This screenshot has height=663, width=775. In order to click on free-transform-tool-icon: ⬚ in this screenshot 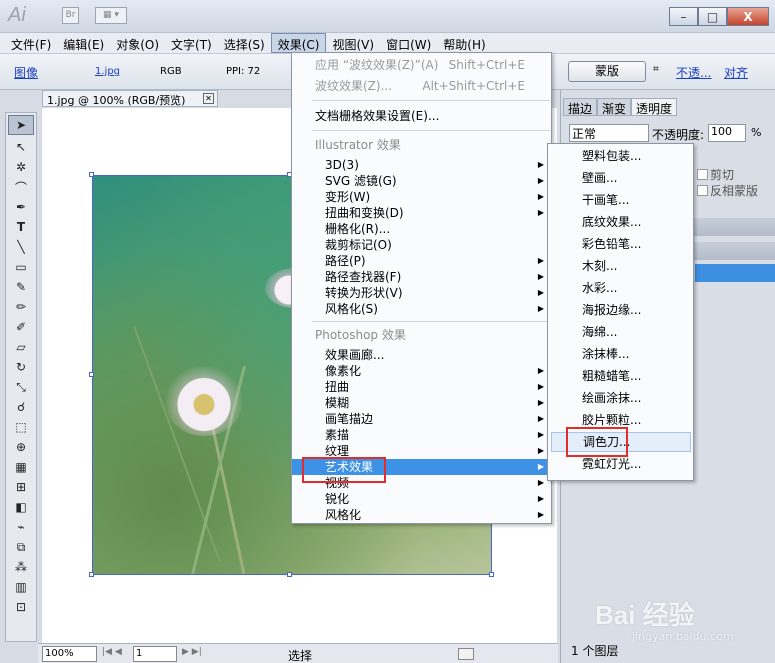, I will do `click(21, 427)`.